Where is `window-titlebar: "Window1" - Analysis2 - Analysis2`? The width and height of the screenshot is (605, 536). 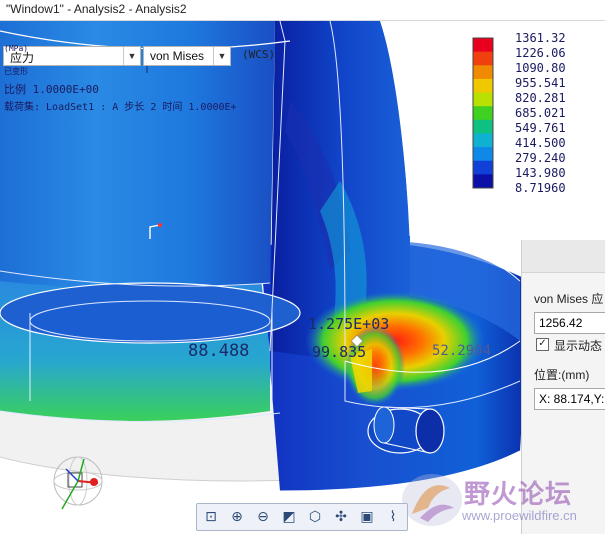
window-titlebar: "Window1" - Analysis2 - Analysis2 is located at coordinates (302, 10).